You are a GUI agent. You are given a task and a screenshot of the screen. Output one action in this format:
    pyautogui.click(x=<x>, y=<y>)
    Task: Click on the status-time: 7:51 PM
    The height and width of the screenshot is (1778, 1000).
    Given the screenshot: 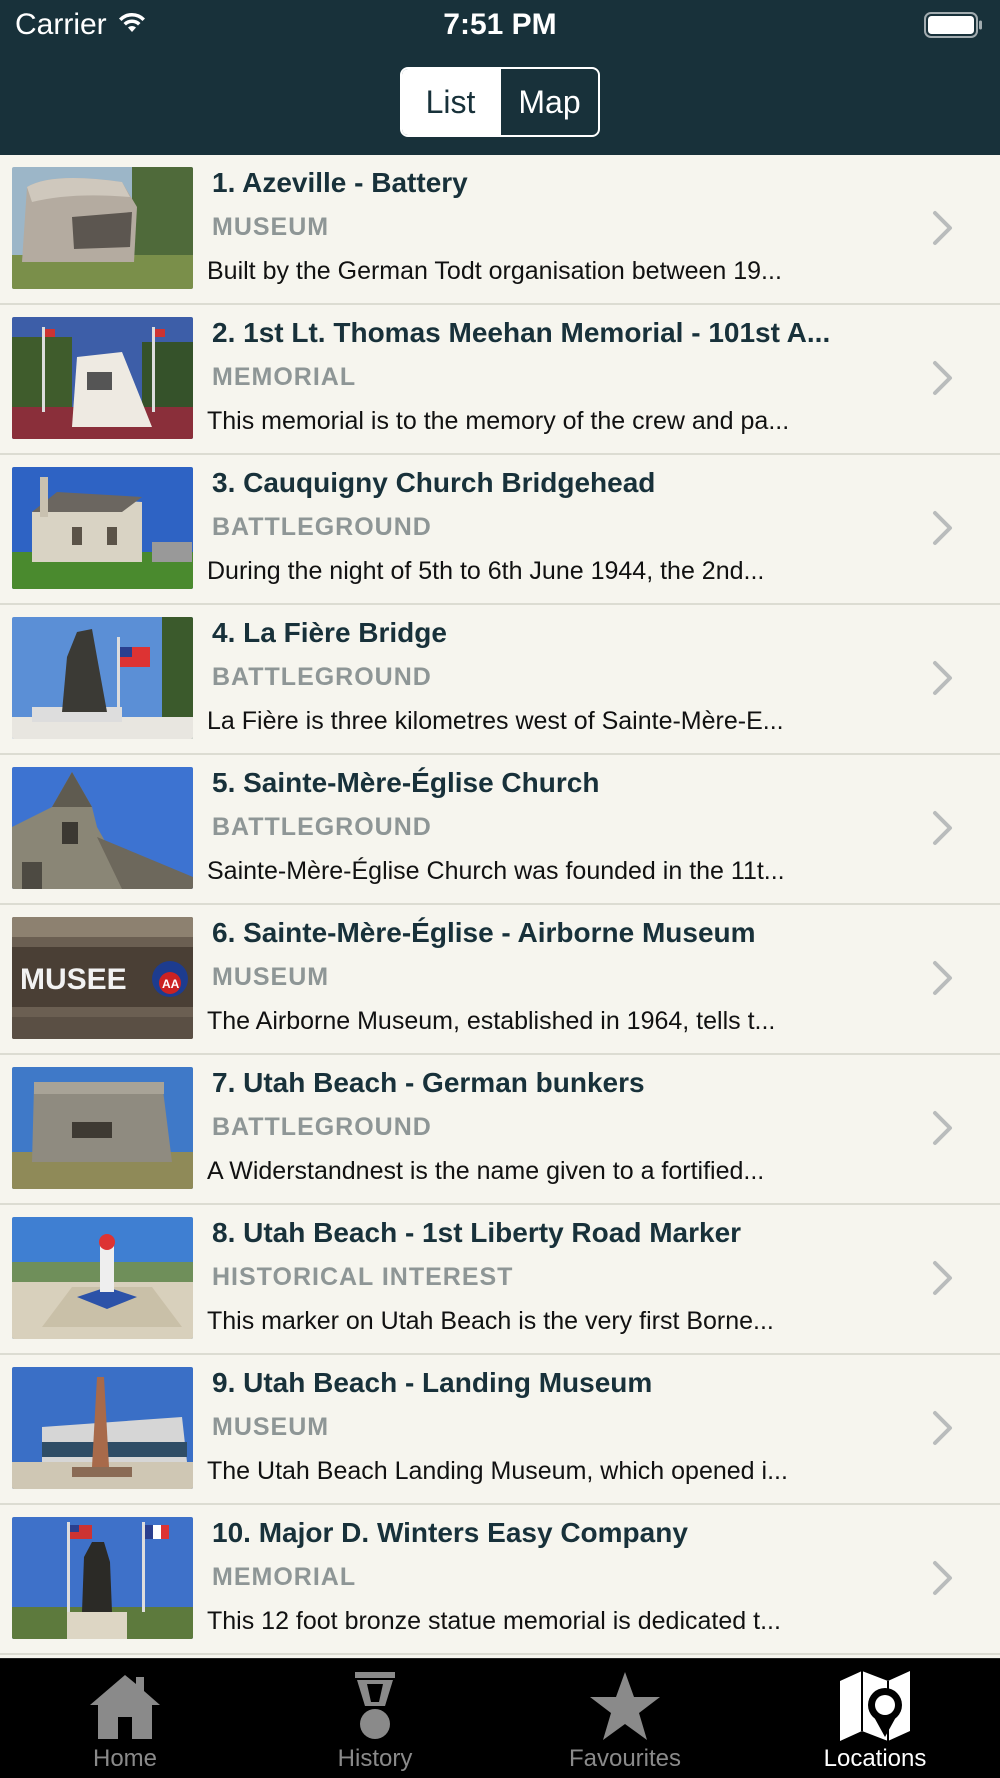 What is the action you would take?
    pyautogui.click(x=500, y=24)
    